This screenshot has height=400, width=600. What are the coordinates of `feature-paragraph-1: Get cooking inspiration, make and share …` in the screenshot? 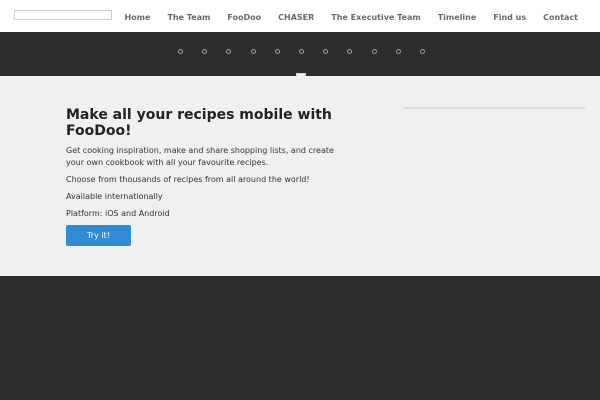 It's located at (200, 156).